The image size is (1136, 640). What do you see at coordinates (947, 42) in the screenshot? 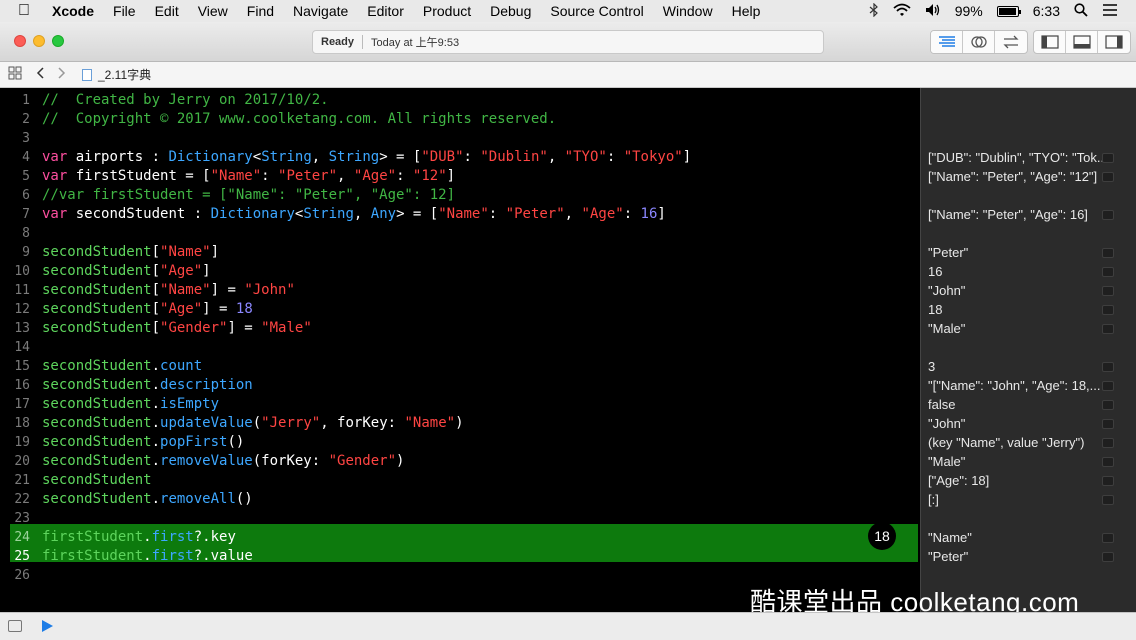
I see `standard-editor-button` at bounding box center [947, 42].